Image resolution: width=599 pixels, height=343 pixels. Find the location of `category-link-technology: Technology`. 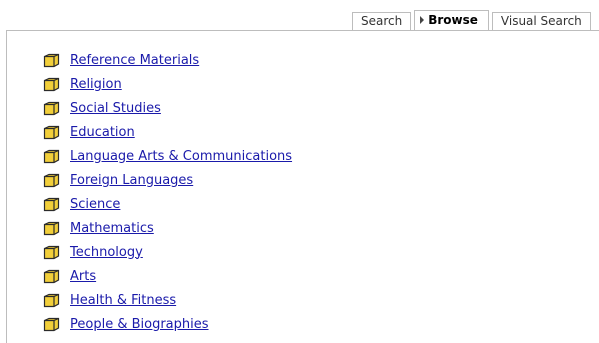

category-link-technology: Technology is located at coordinates (106, 252).